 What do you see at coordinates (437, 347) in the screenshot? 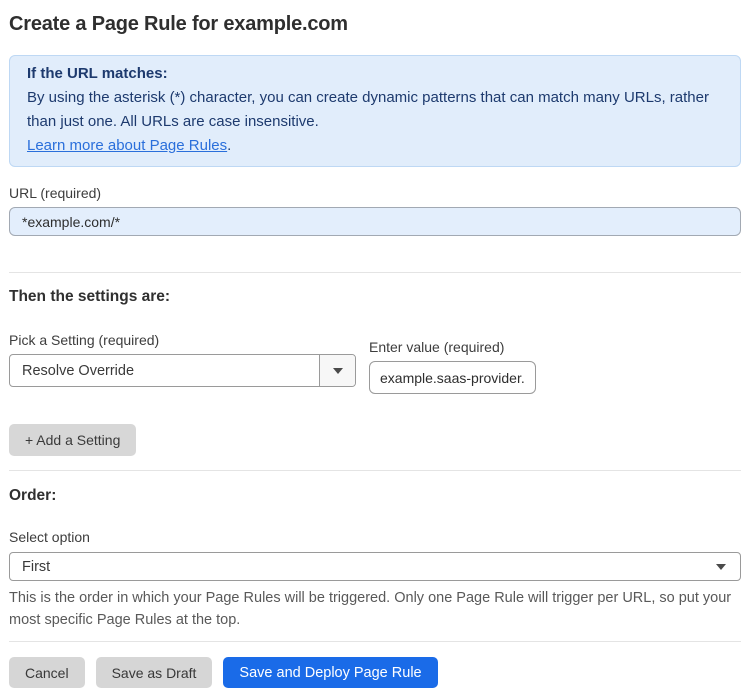
I see `setting-value-label: Enter value (required)` at bounding box center [437, 347].